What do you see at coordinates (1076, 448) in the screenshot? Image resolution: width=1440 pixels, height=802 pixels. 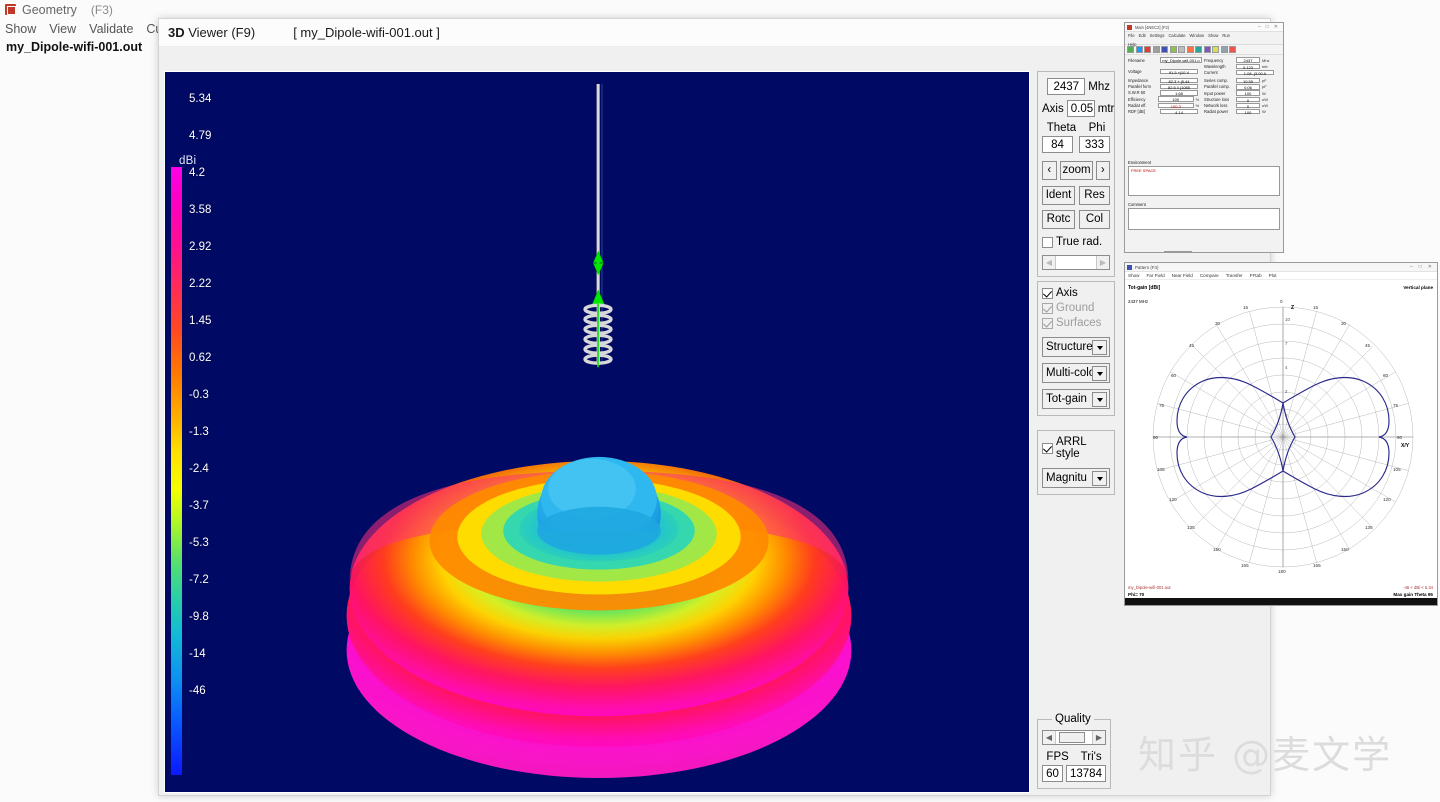 I see `arrl-style-row: ARRL style` at bounding box center [1076, 448].